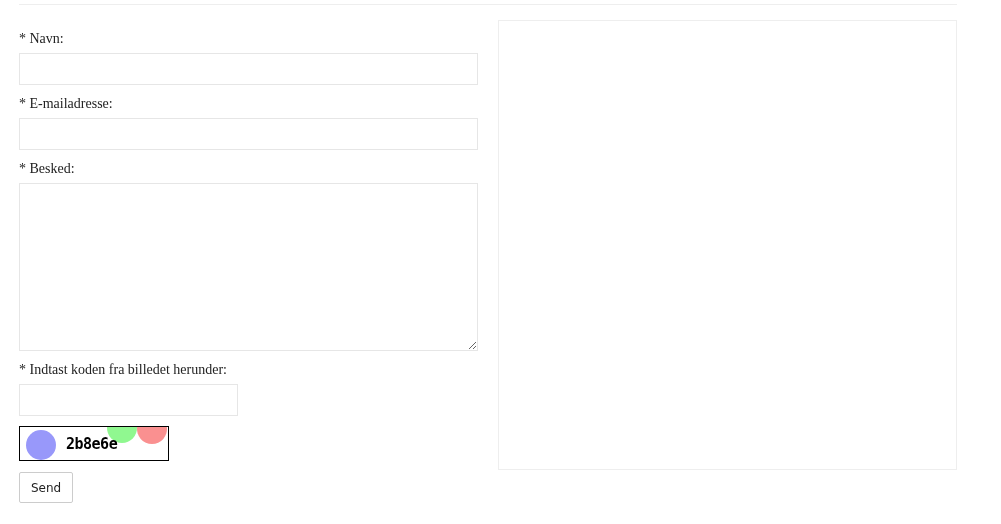  I want to click on send-button: Send, so click(46, 487).